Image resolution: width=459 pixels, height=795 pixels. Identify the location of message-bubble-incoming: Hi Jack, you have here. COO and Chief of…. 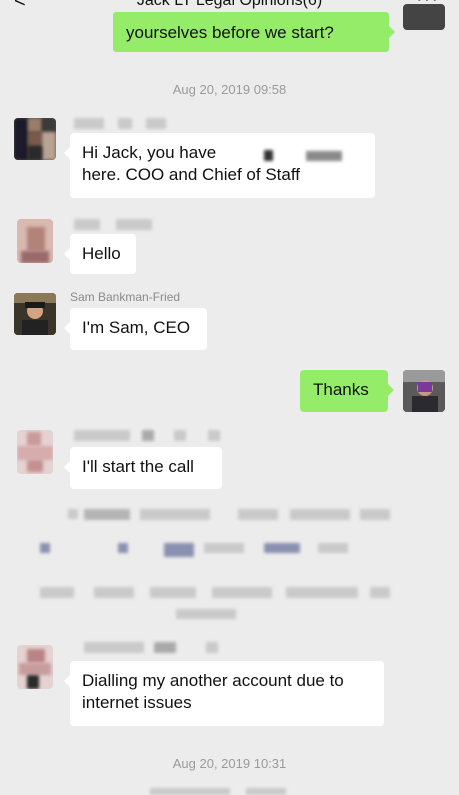
(219, 165).